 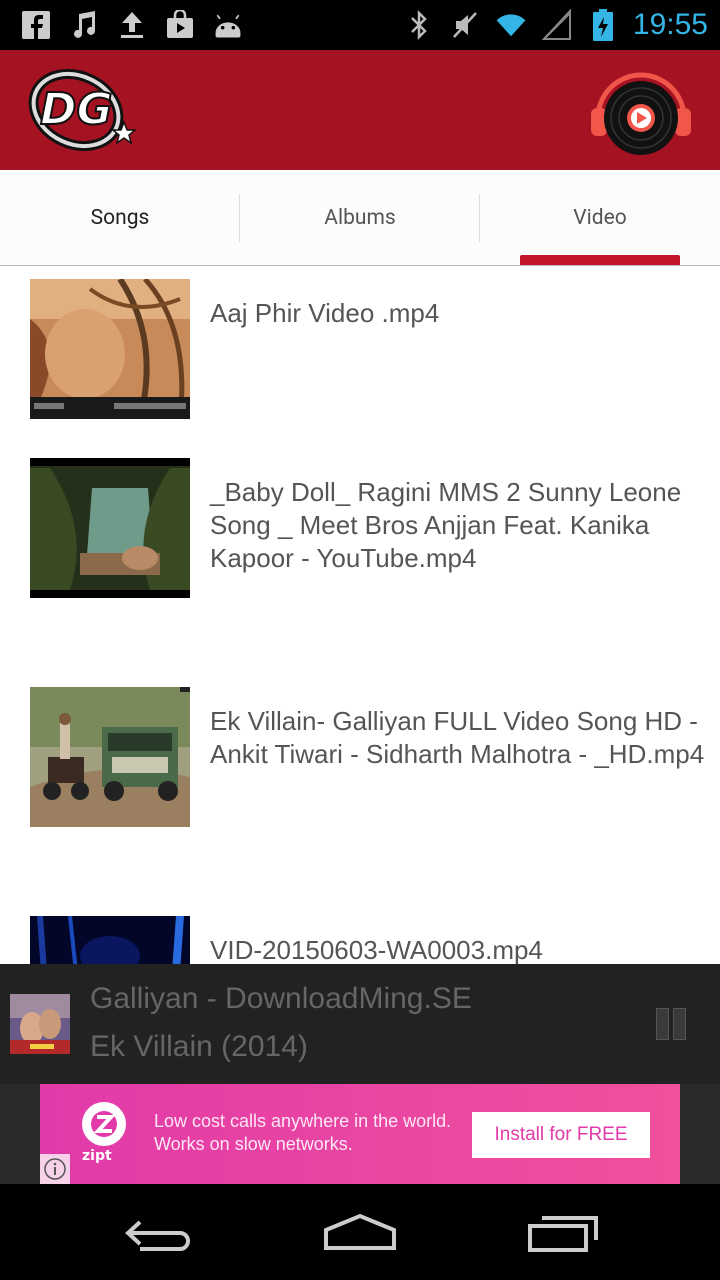 What do you see at coordinates (157, 1235) in the screenshot?
I see `back-icon` at bounding box center [157, 1235].